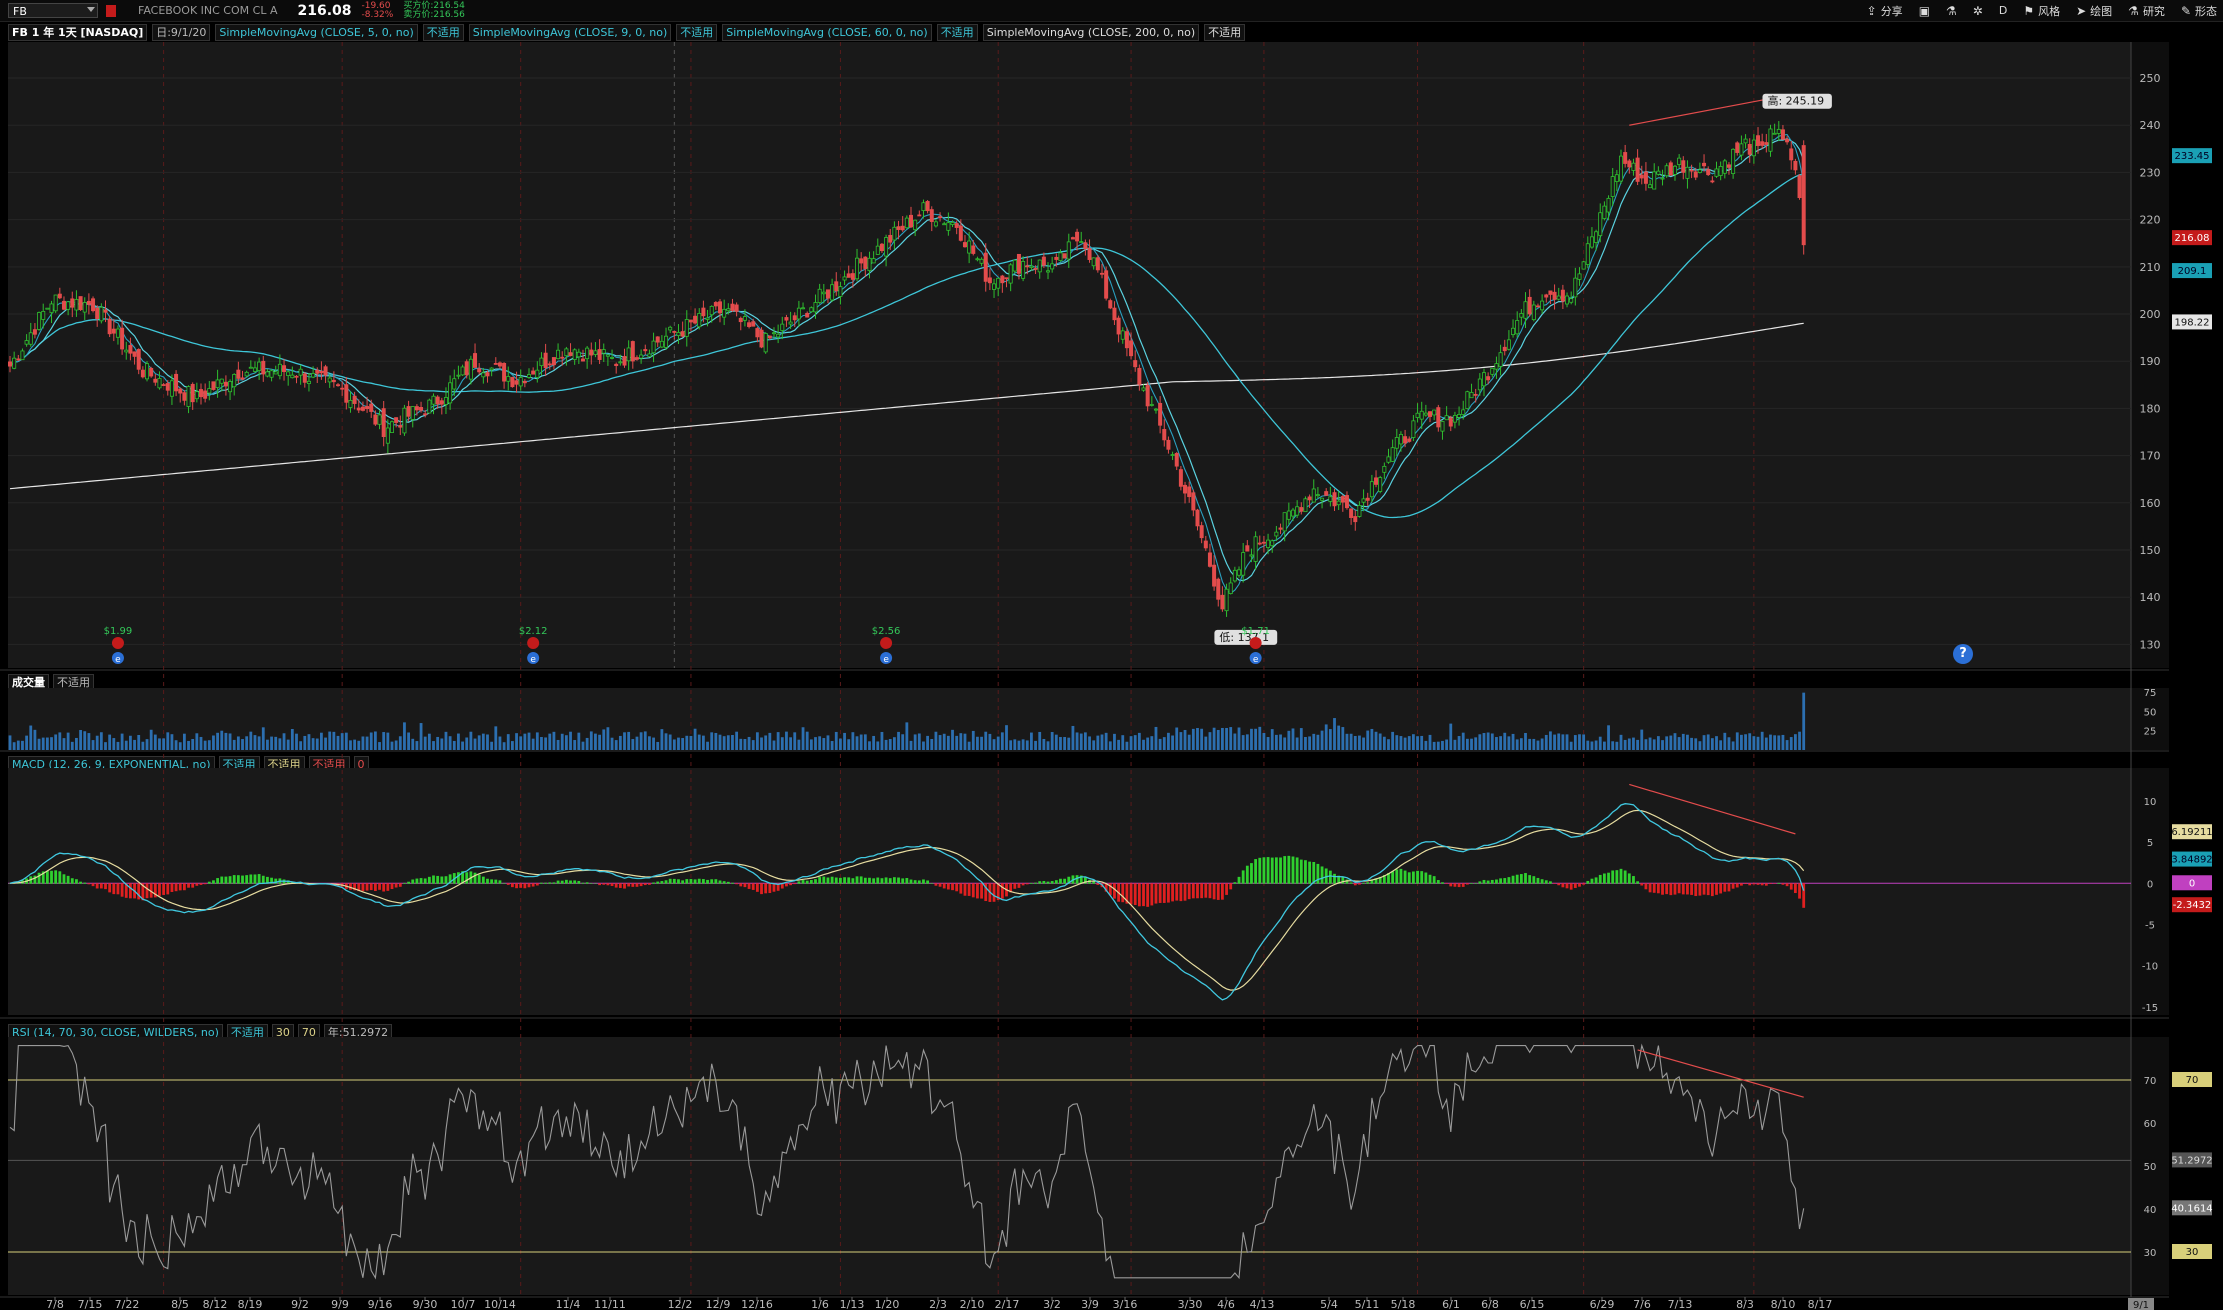 This screenshot has height=1310, width=2223. What do you see at coordinates (118, 631) in the screenshot?
I see `dividend-label: $1.99` at bounding box center [118, 631].